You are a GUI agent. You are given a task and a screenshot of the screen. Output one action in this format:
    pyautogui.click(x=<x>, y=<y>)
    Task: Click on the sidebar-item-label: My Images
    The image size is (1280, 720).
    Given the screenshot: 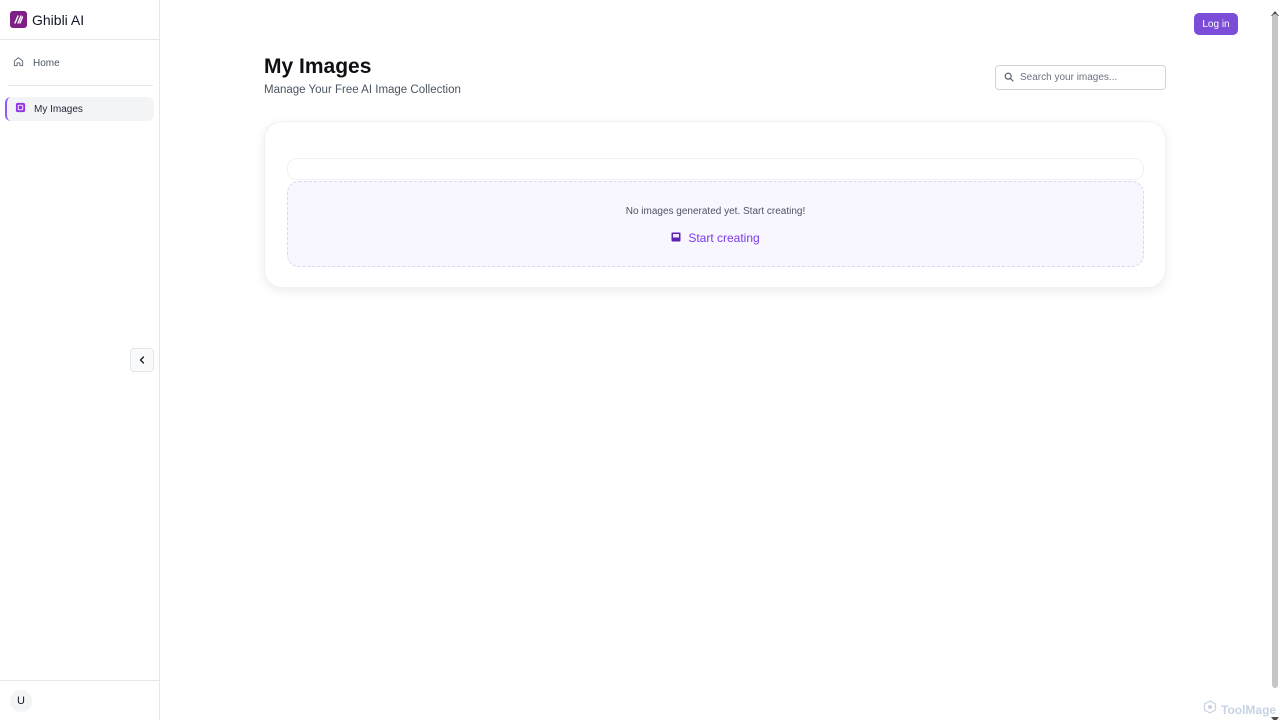 What is the action you would take?
    pyautogui.click(x=58, y=109)
    